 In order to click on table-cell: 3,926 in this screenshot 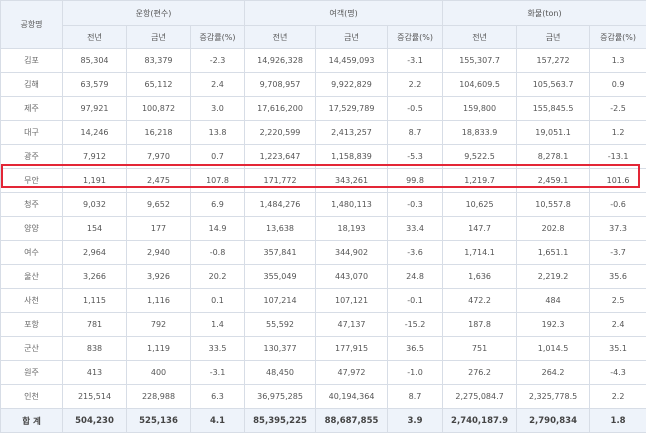, I will do `click(159, 277)`.